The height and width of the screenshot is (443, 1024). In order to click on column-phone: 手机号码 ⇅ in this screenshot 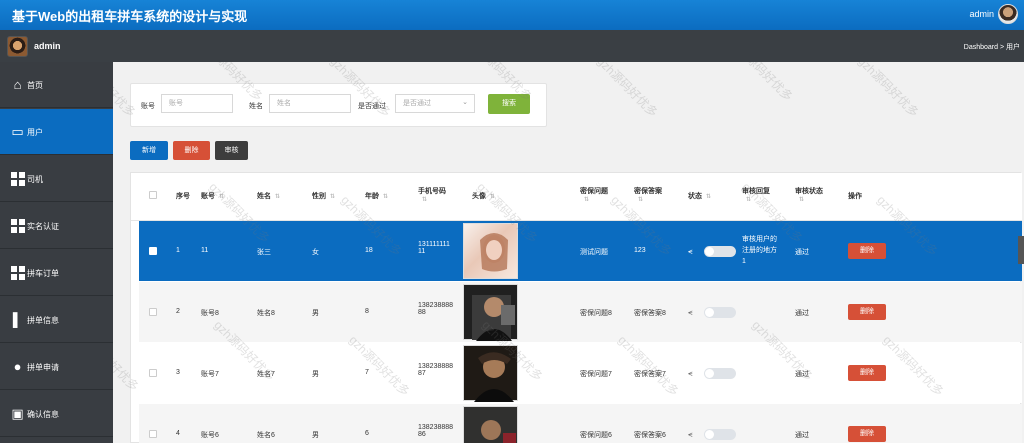, I will do `click(432, 194)`.